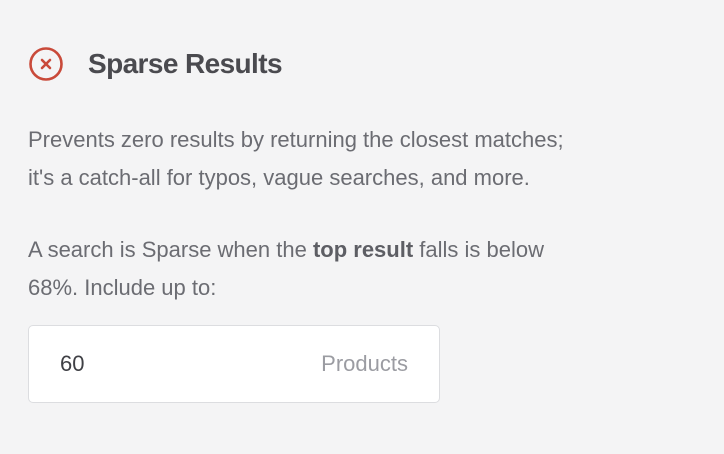 The image size is (724, 454). I want to click on product-limit-value: 60, so click(72, 364).